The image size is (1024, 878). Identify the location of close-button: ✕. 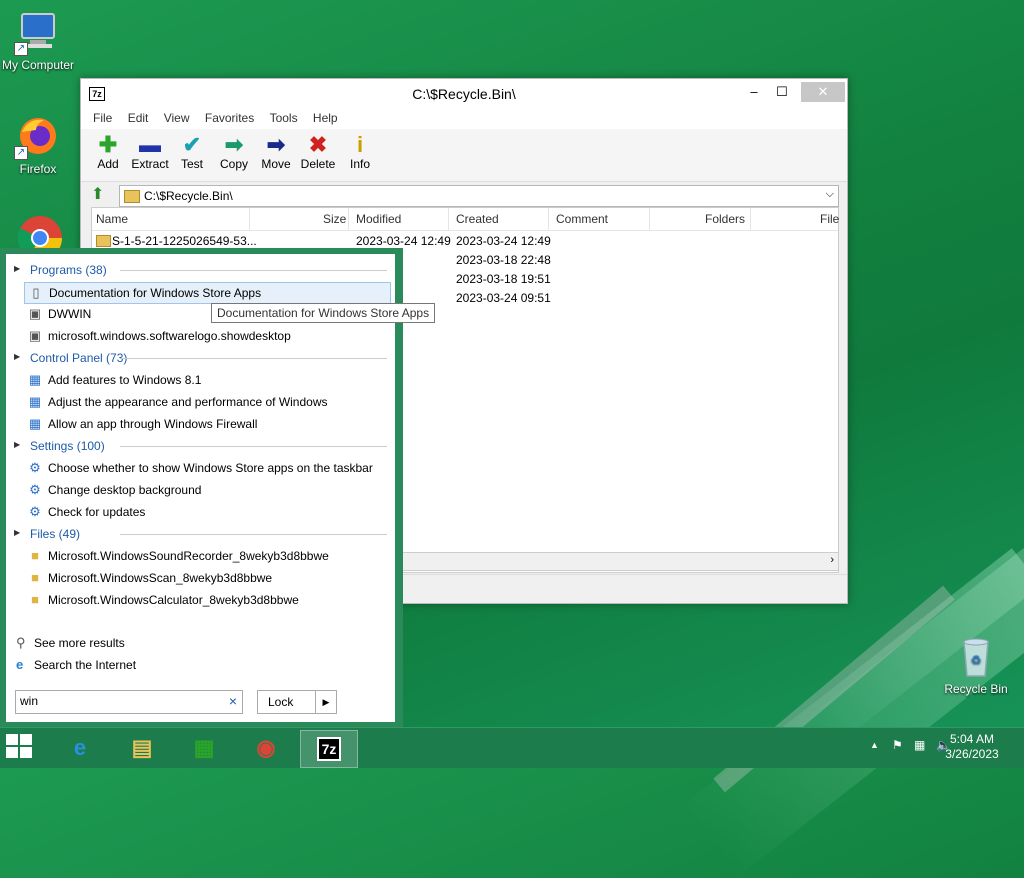
(823, 92).